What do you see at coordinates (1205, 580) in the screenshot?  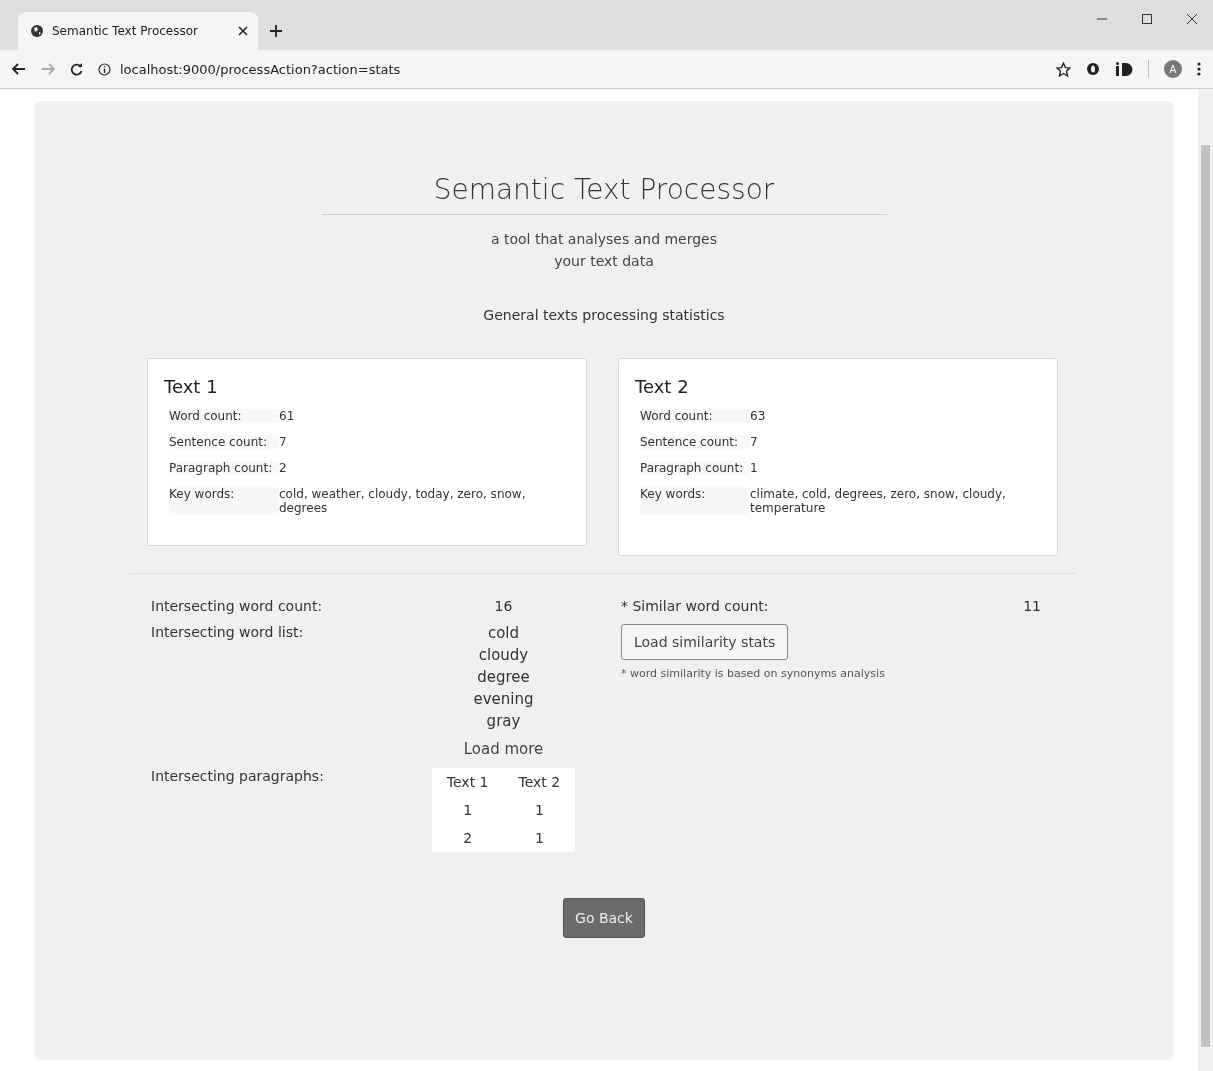 I see `scrollbar` at bounding box center [1205, 580].